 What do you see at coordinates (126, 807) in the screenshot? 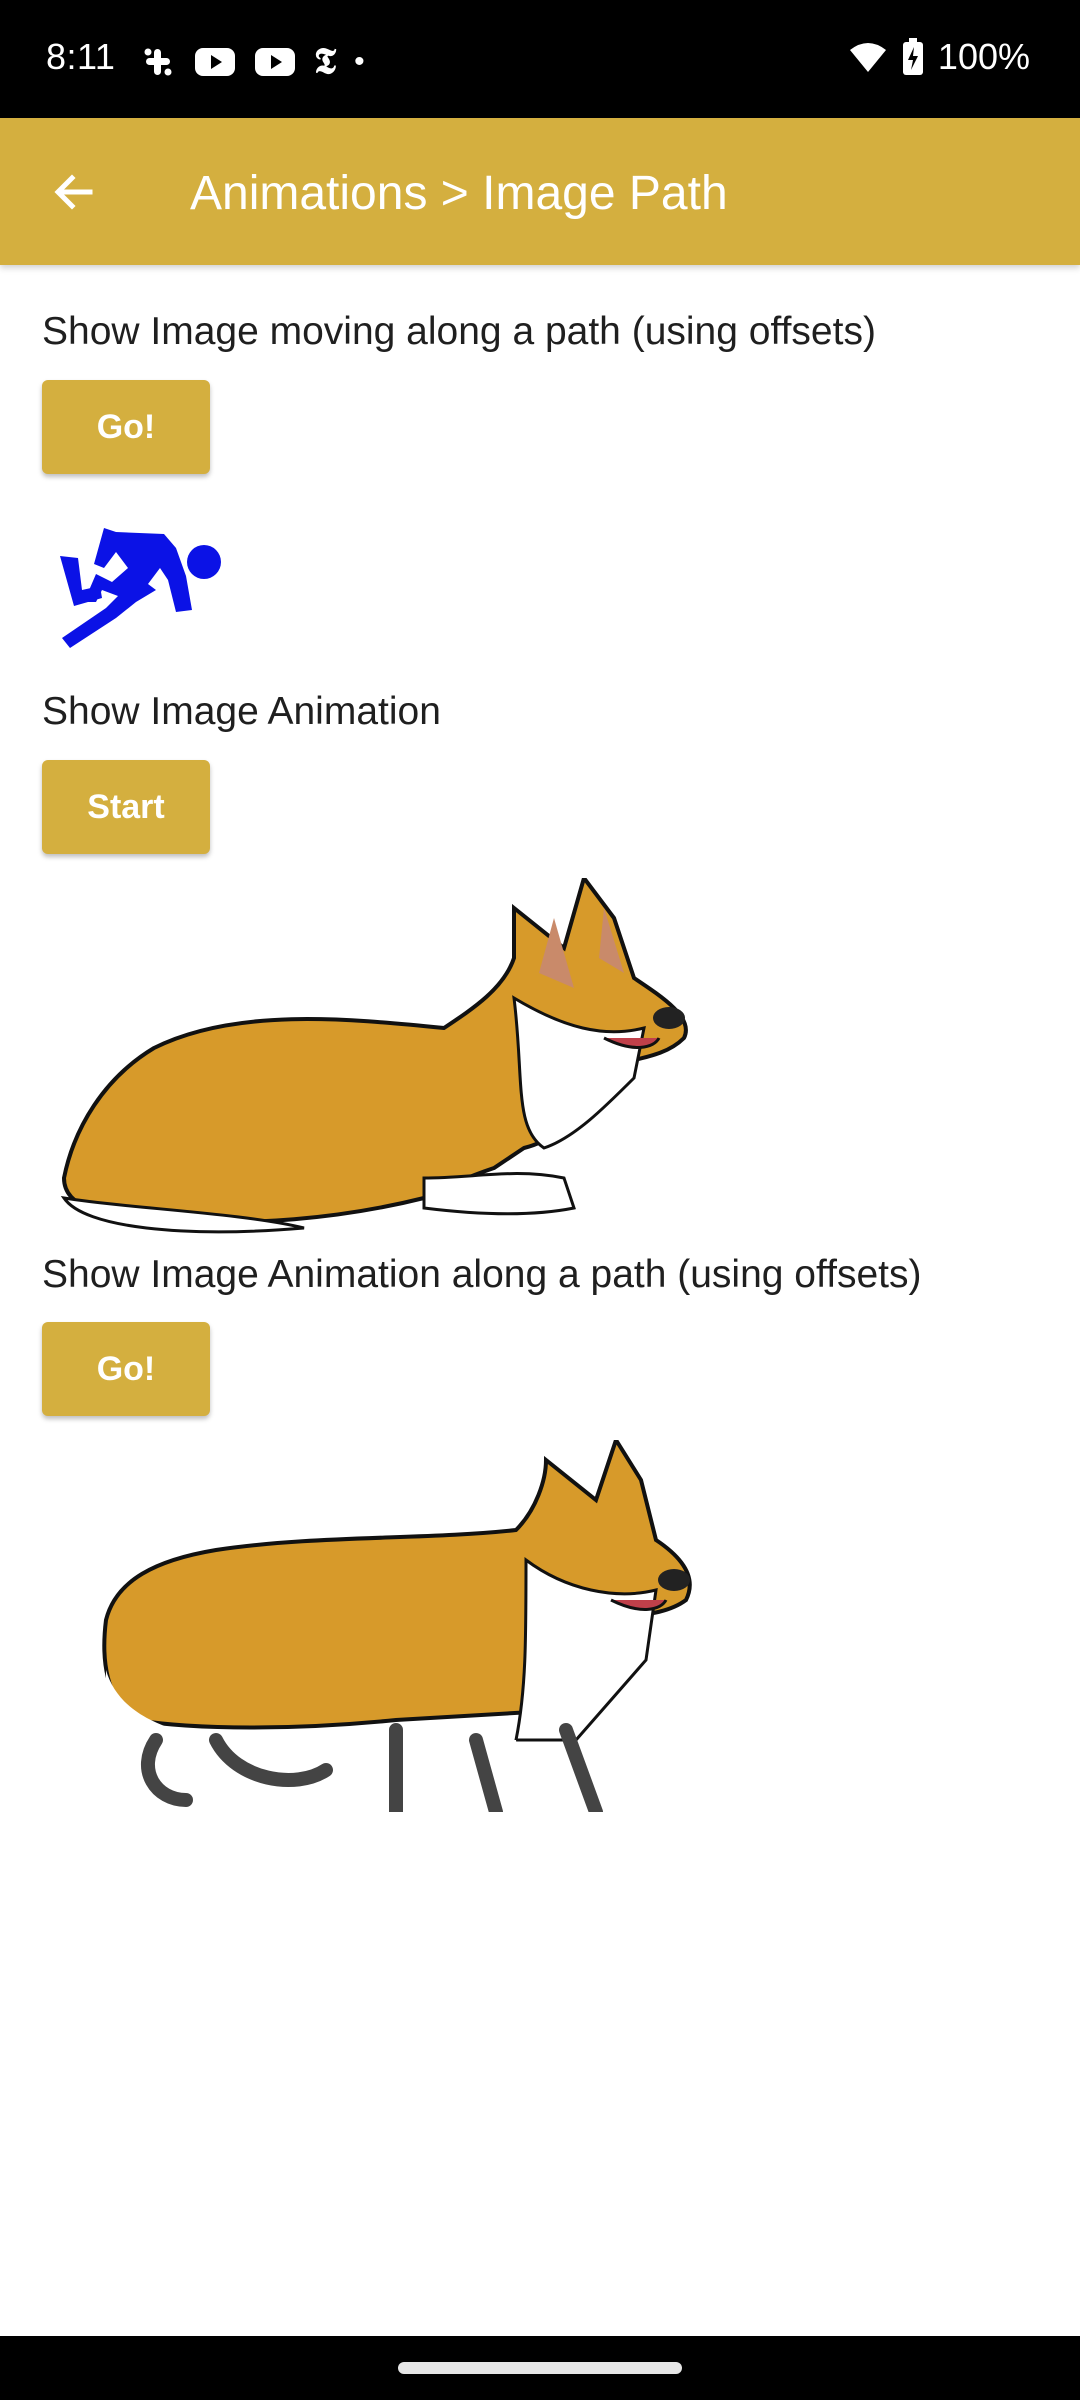
I see `start-button: Start` at bounding box center [126, 807].